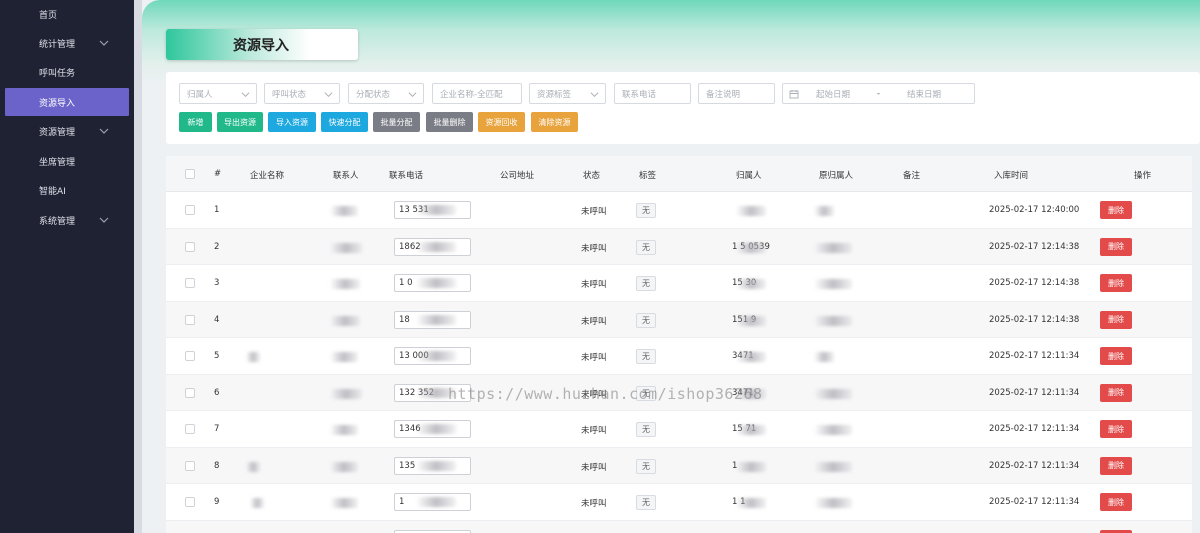  What do you see at coordinates (52, 191) in the screenshot?
I see `sidebar-item-label: 智能AI` at bounding box center [52, 191].